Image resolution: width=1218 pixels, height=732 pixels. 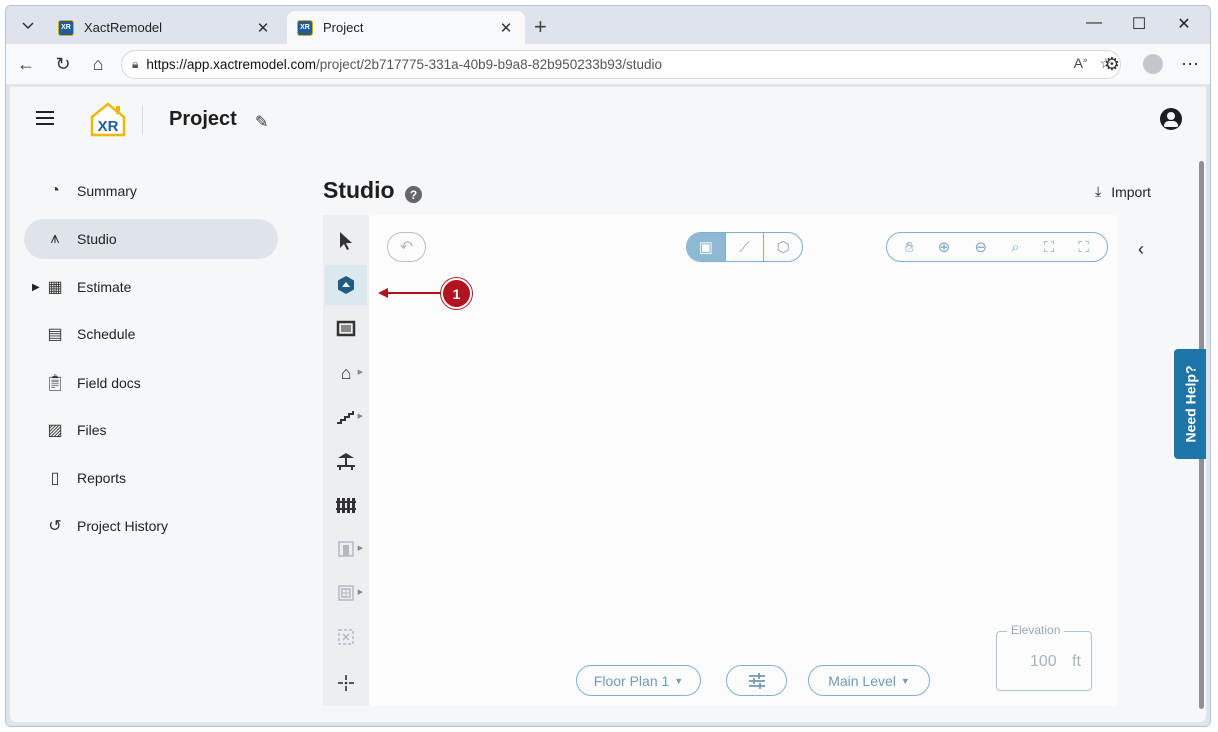 I want to click on calculator-icon: ▦, so click(x=55, y=287).